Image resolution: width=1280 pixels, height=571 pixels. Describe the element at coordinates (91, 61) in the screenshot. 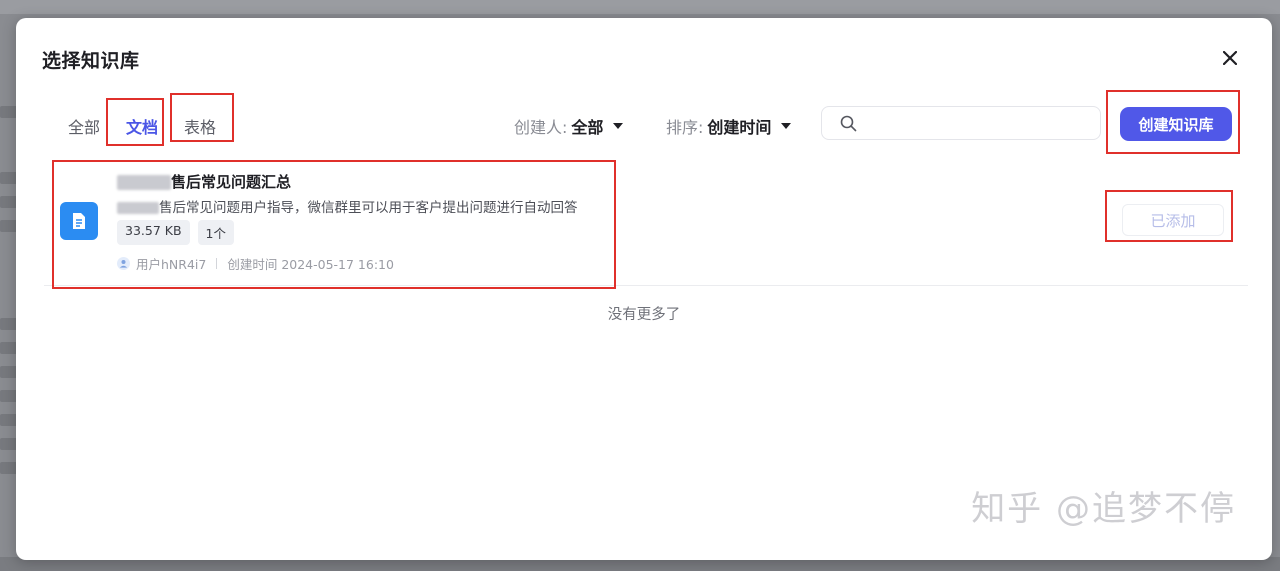

I see `dialog-title: 选择知识库` at that location.